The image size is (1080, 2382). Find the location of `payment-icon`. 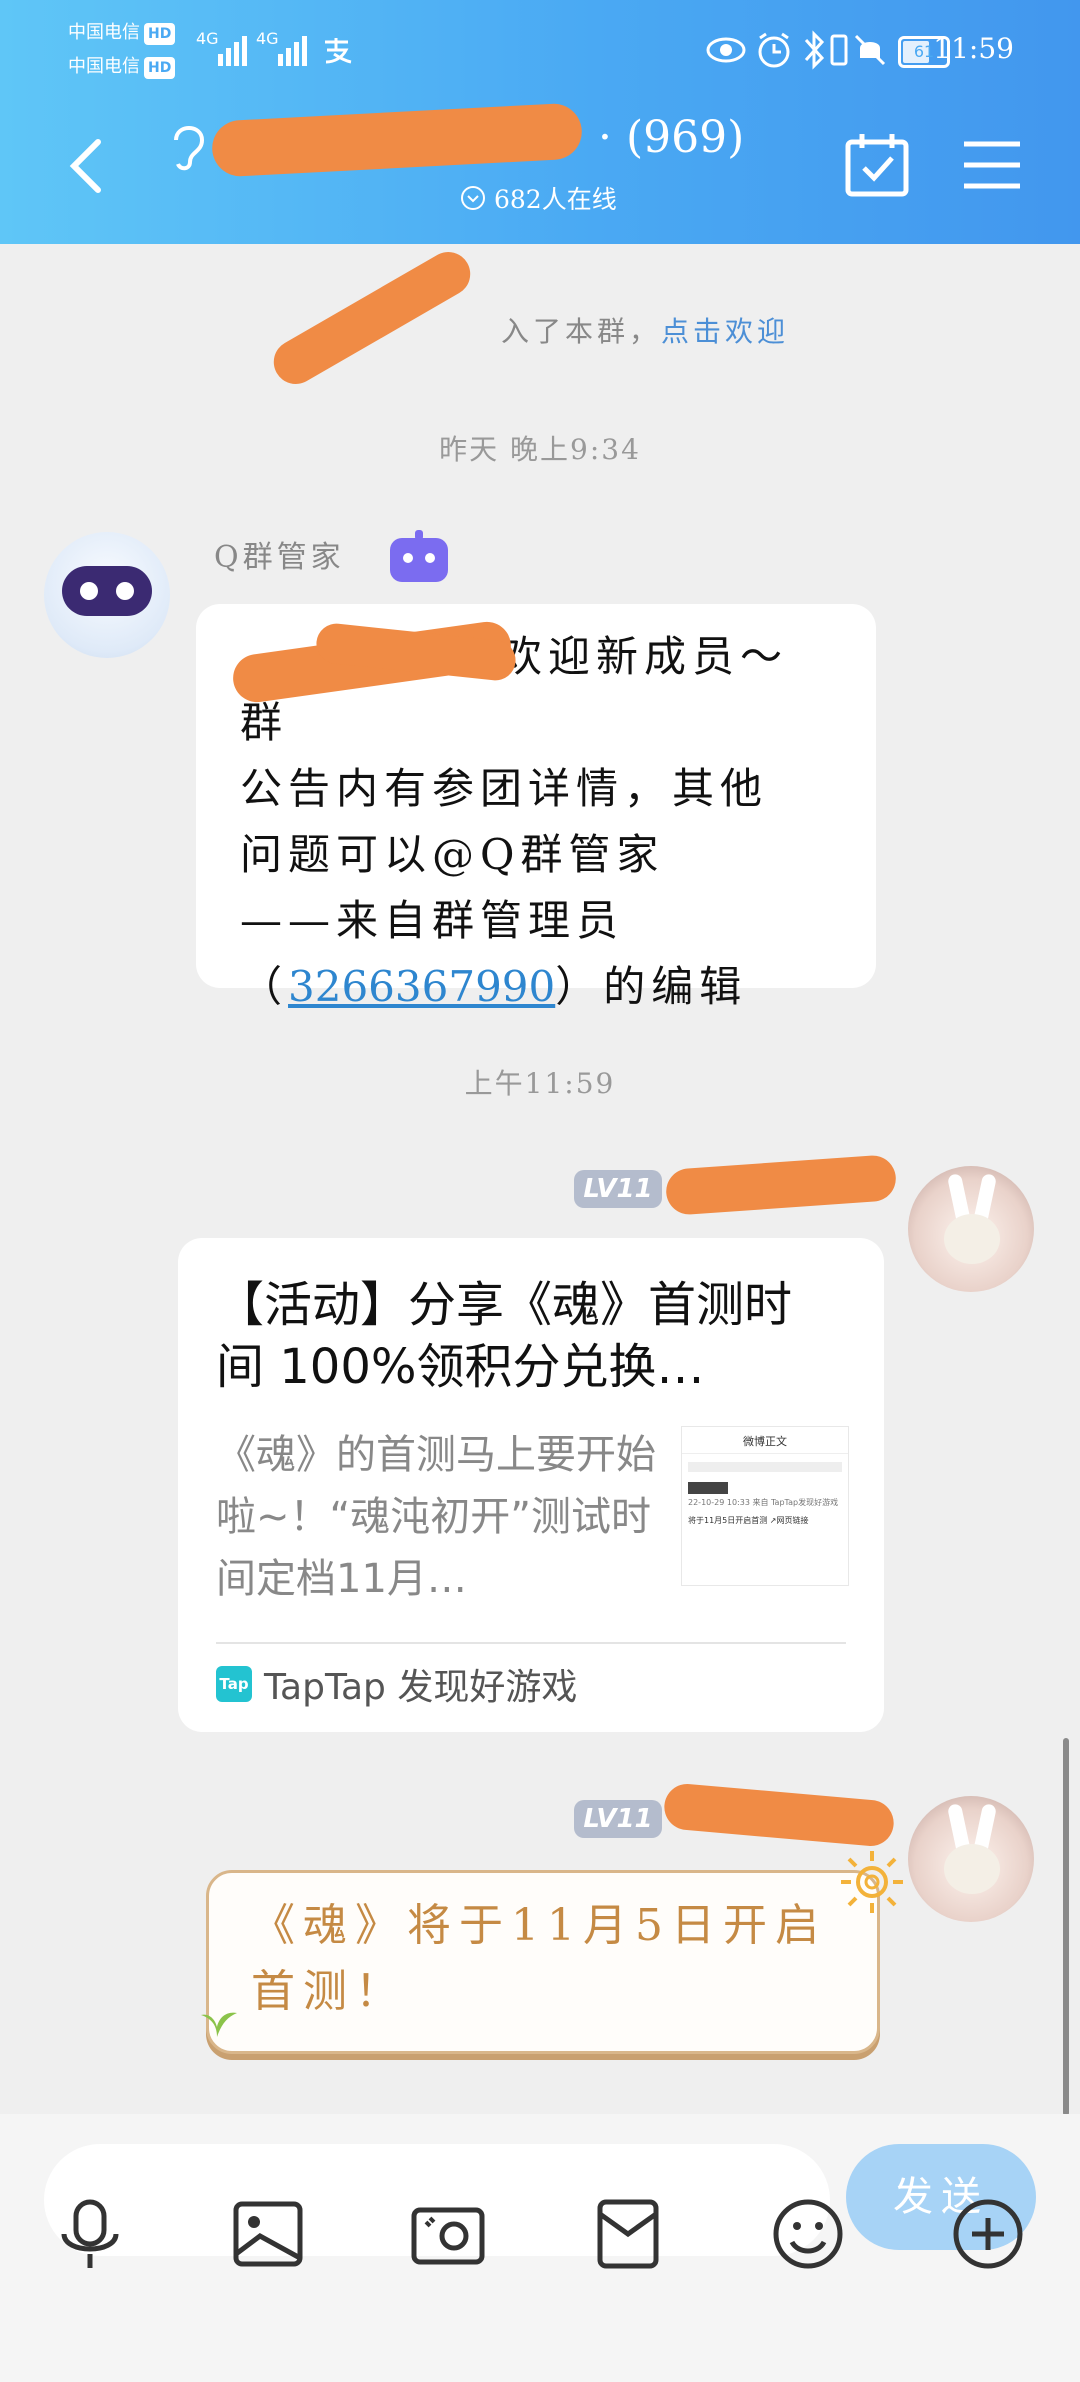

payment-icon is located at coordinates (338, 51).